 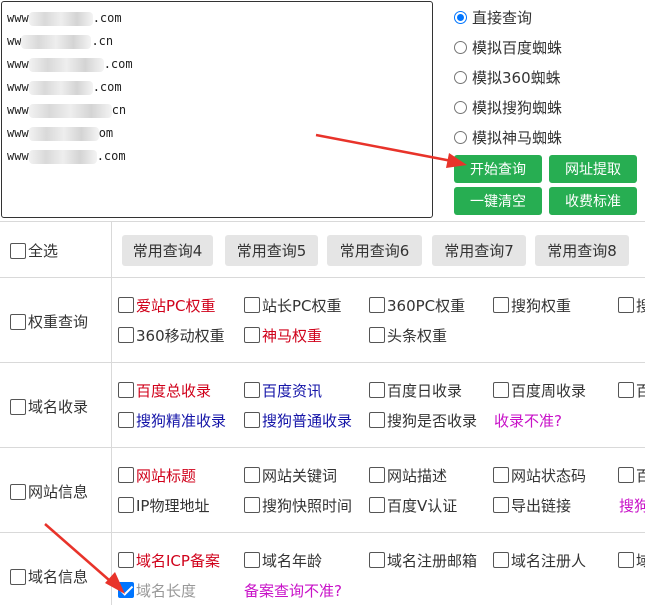 What do you see at coordinates (498, 201) in the screenshot?
I see `clear-all-button: 一键清空` at bounding box center [498, 201].